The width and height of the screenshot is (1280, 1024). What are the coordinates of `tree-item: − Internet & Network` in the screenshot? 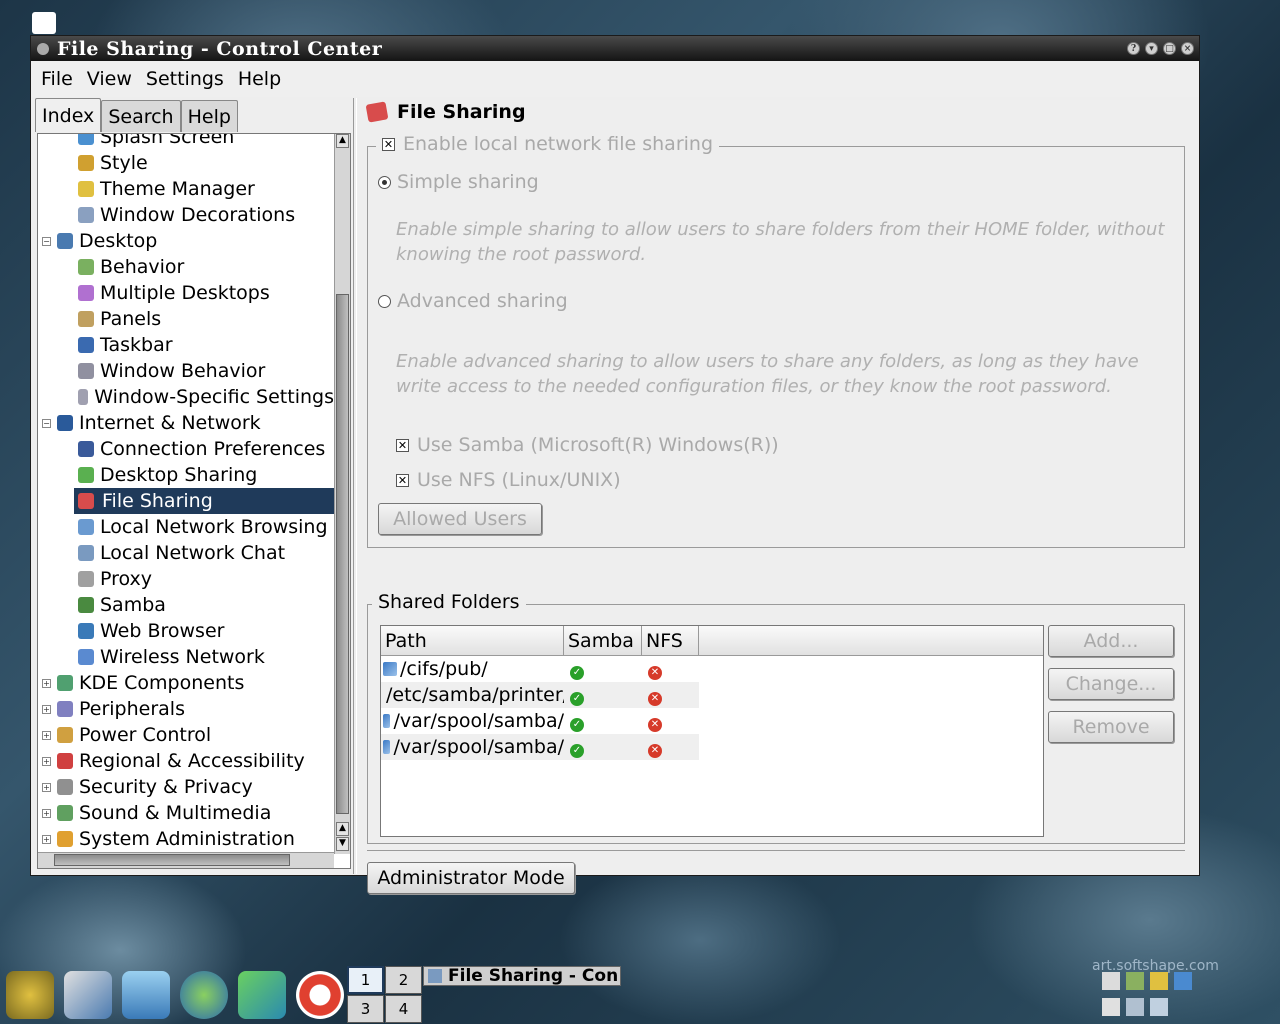 It's located at (186, 423).